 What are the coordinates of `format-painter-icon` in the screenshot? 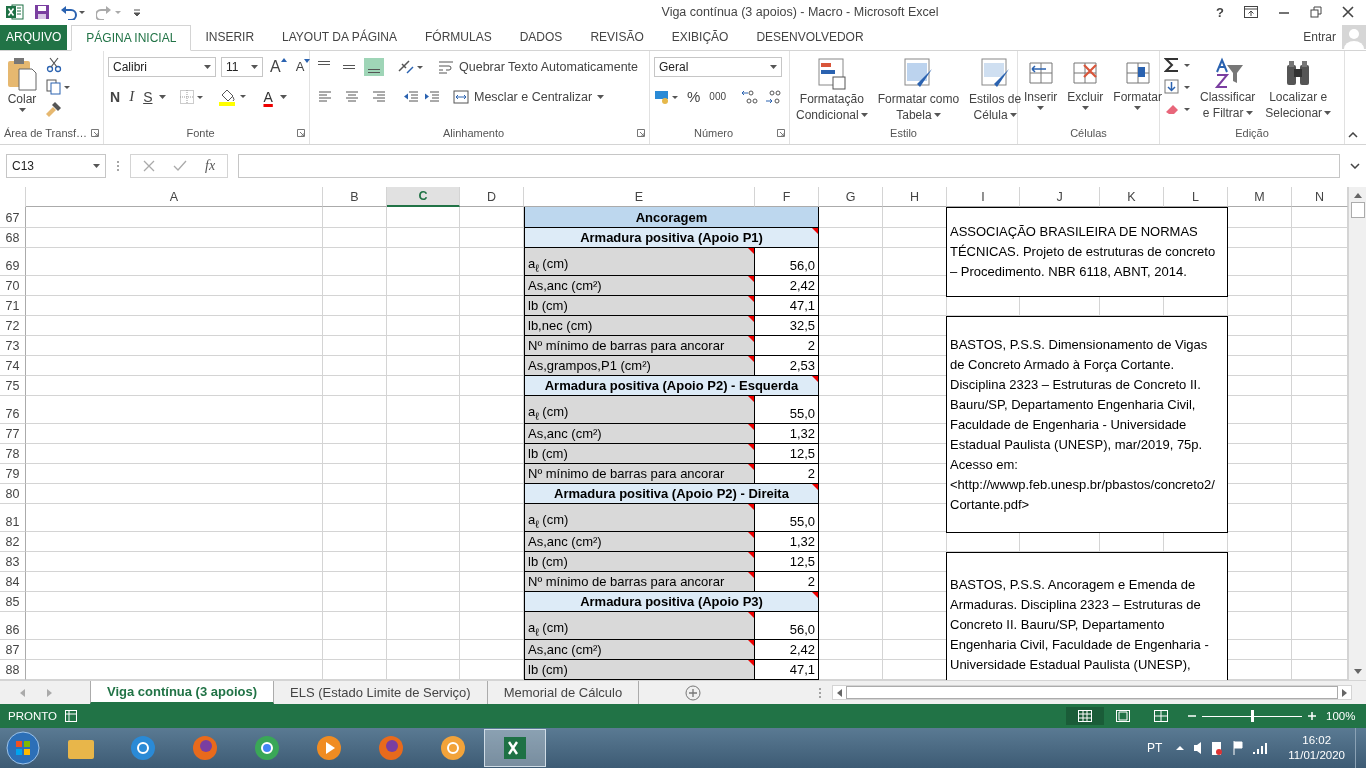 It's located at (54, 108).